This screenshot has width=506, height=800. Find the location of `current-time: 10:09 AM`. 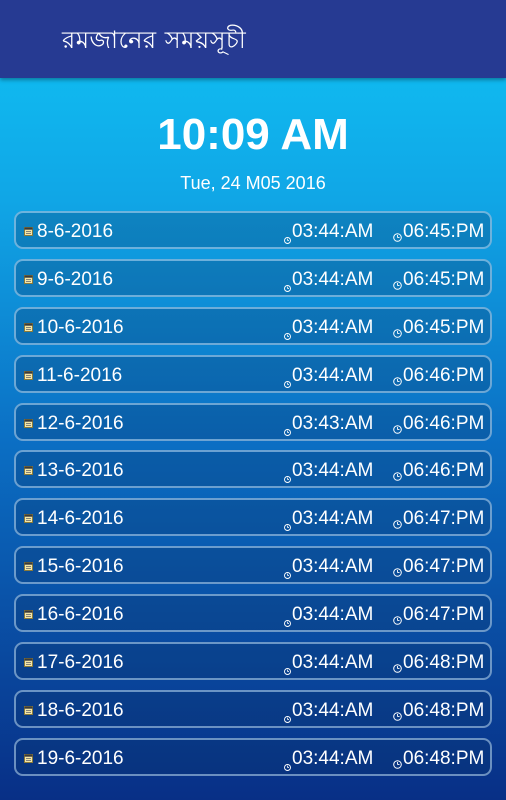

current-time: 10:09 AM is located at coordinates (253, 134).